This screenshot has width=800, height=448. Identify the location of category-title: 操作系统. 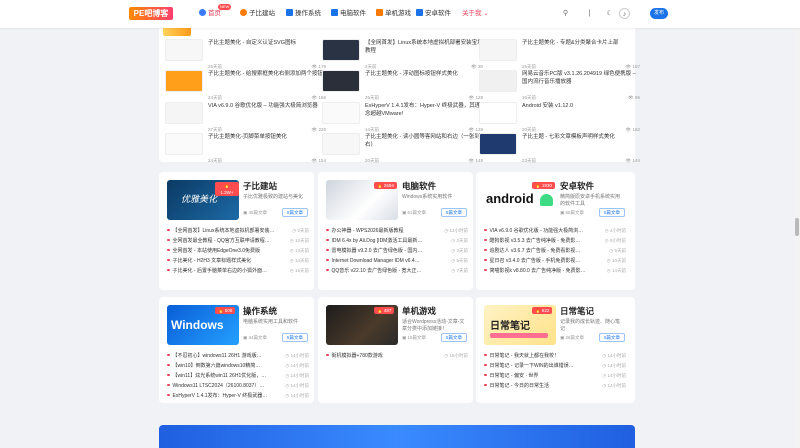
(260, 311).